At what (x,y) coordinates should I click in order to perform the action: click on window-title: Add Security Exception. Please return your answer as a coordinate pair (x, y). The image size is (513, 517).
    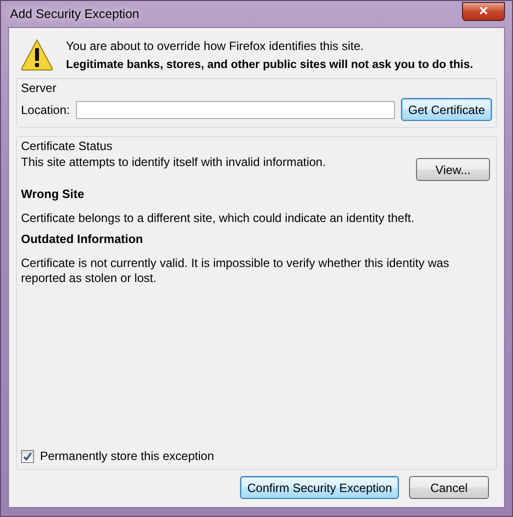
    Looking at the image, I should click on (74, 14).